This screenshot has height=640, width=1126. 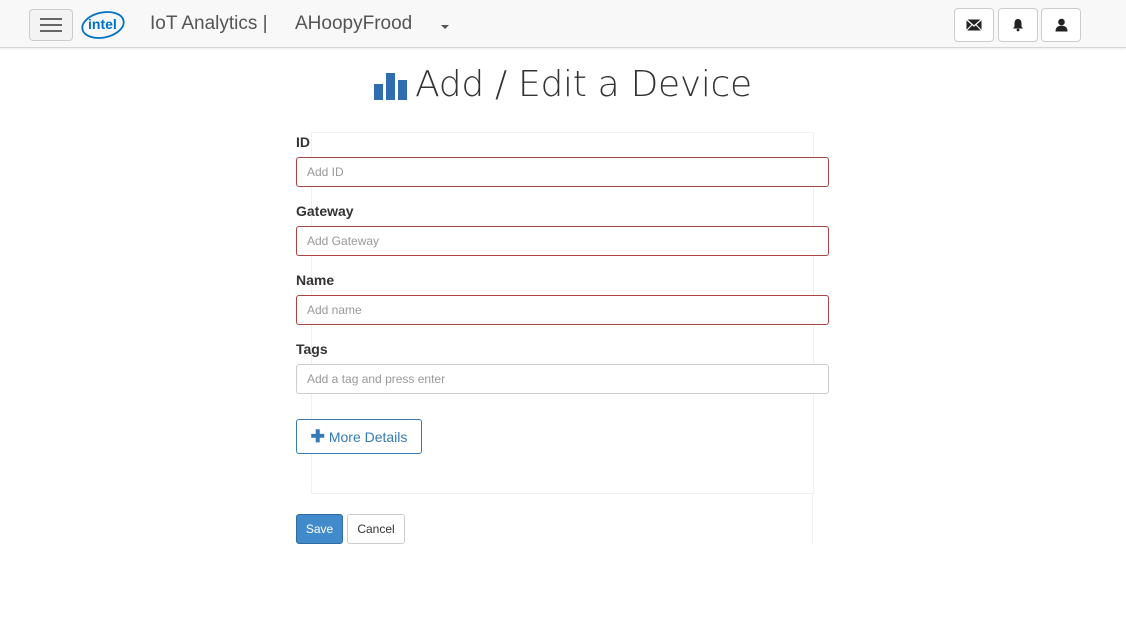 I want to click on plus-icon: ✚, so click(x=317, y=436).